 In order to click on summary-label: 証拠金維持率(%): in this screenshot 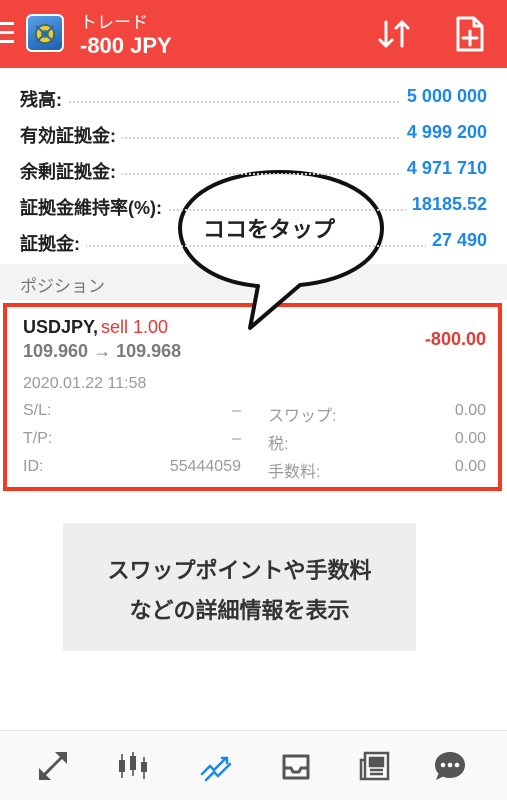, I will do `click(94, 207)`.